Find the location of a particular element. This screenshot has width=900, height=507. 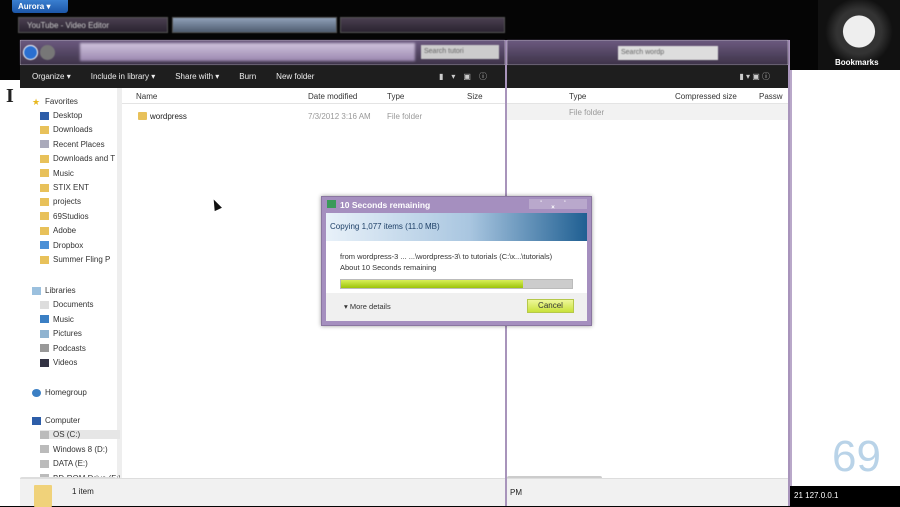

window-controls: - ▫ × is located at coordinates (558, 205).